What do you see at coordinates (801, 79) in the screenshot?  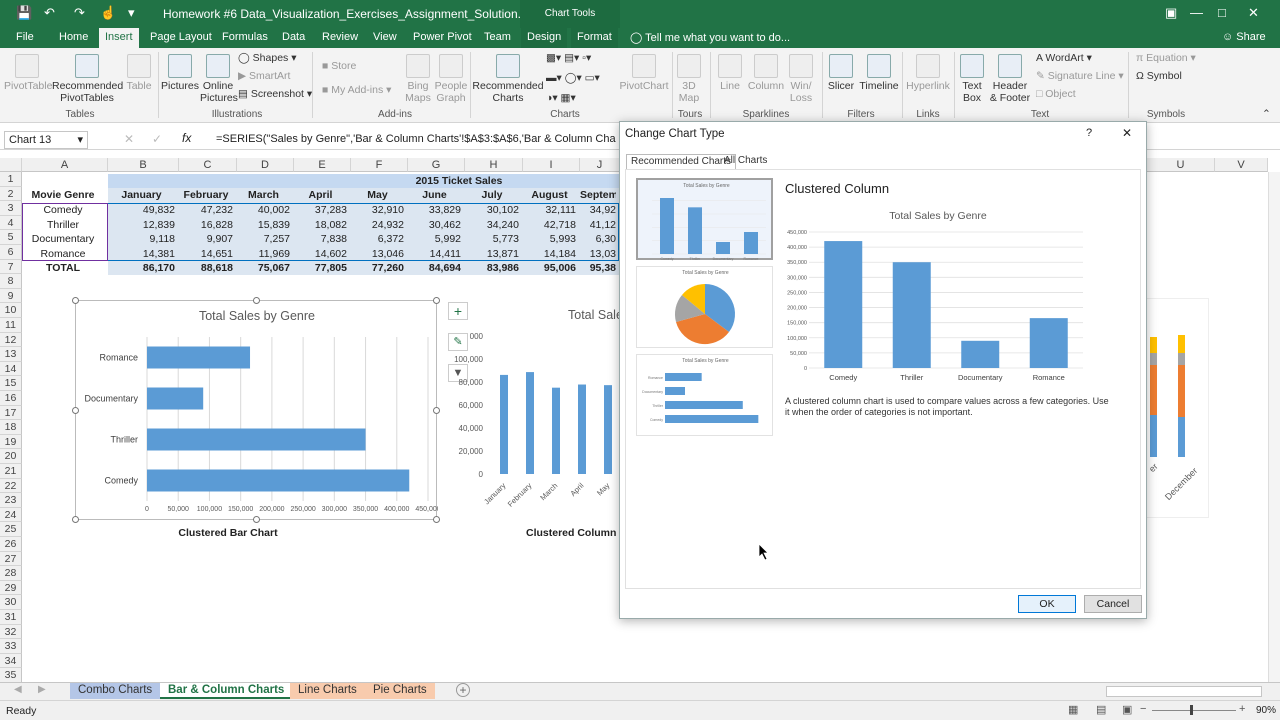 I see `sparkline-winloss-button: Win/ Loss` at bounding box center [801, 79].